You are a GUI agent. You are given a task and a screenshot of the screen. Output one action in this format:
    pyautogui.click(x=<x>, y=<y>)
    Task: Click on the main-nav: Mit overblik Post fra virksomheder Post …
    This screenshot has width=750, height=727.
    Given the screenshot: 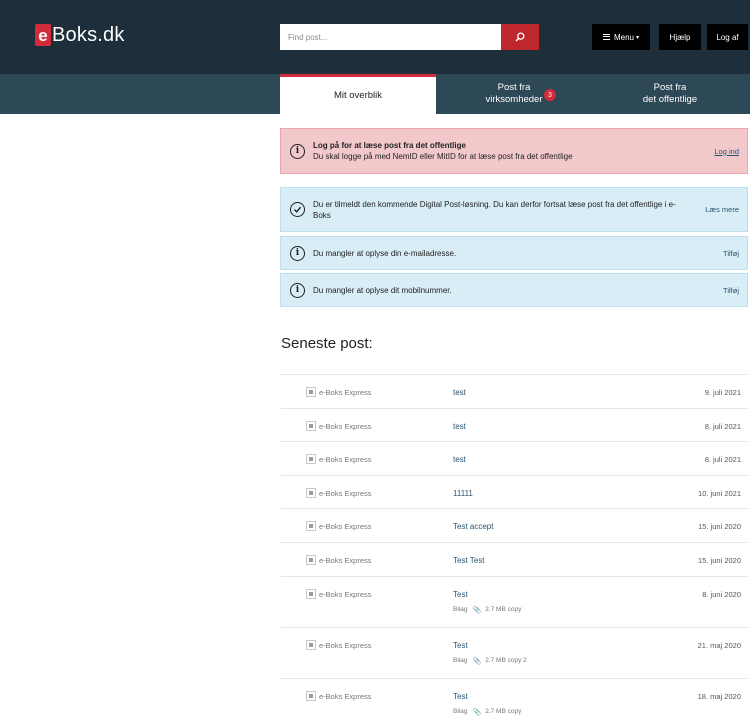 What is the action you would take?
    pyautogui.click(x=375, y=94)
    